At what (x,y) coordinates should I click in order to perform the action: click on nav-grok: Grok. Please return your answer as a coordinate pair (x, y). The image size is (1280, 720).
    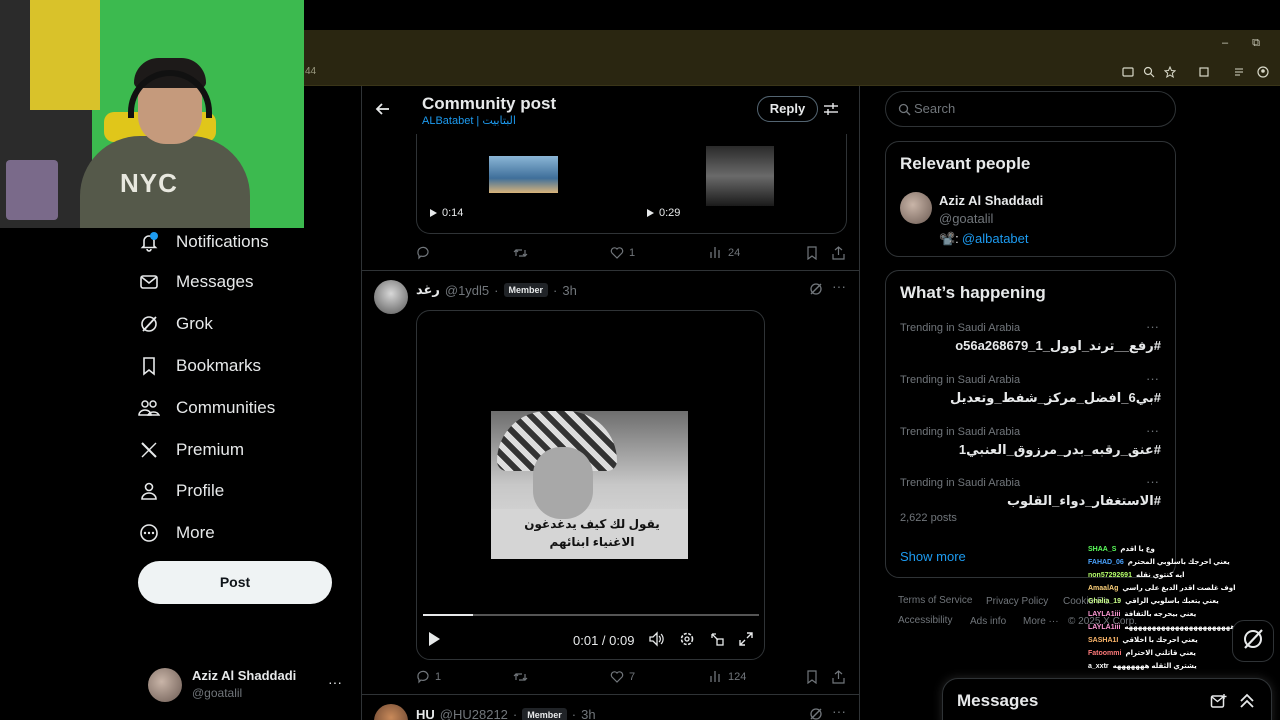
    Looking at the image, I should click on (175, 324).